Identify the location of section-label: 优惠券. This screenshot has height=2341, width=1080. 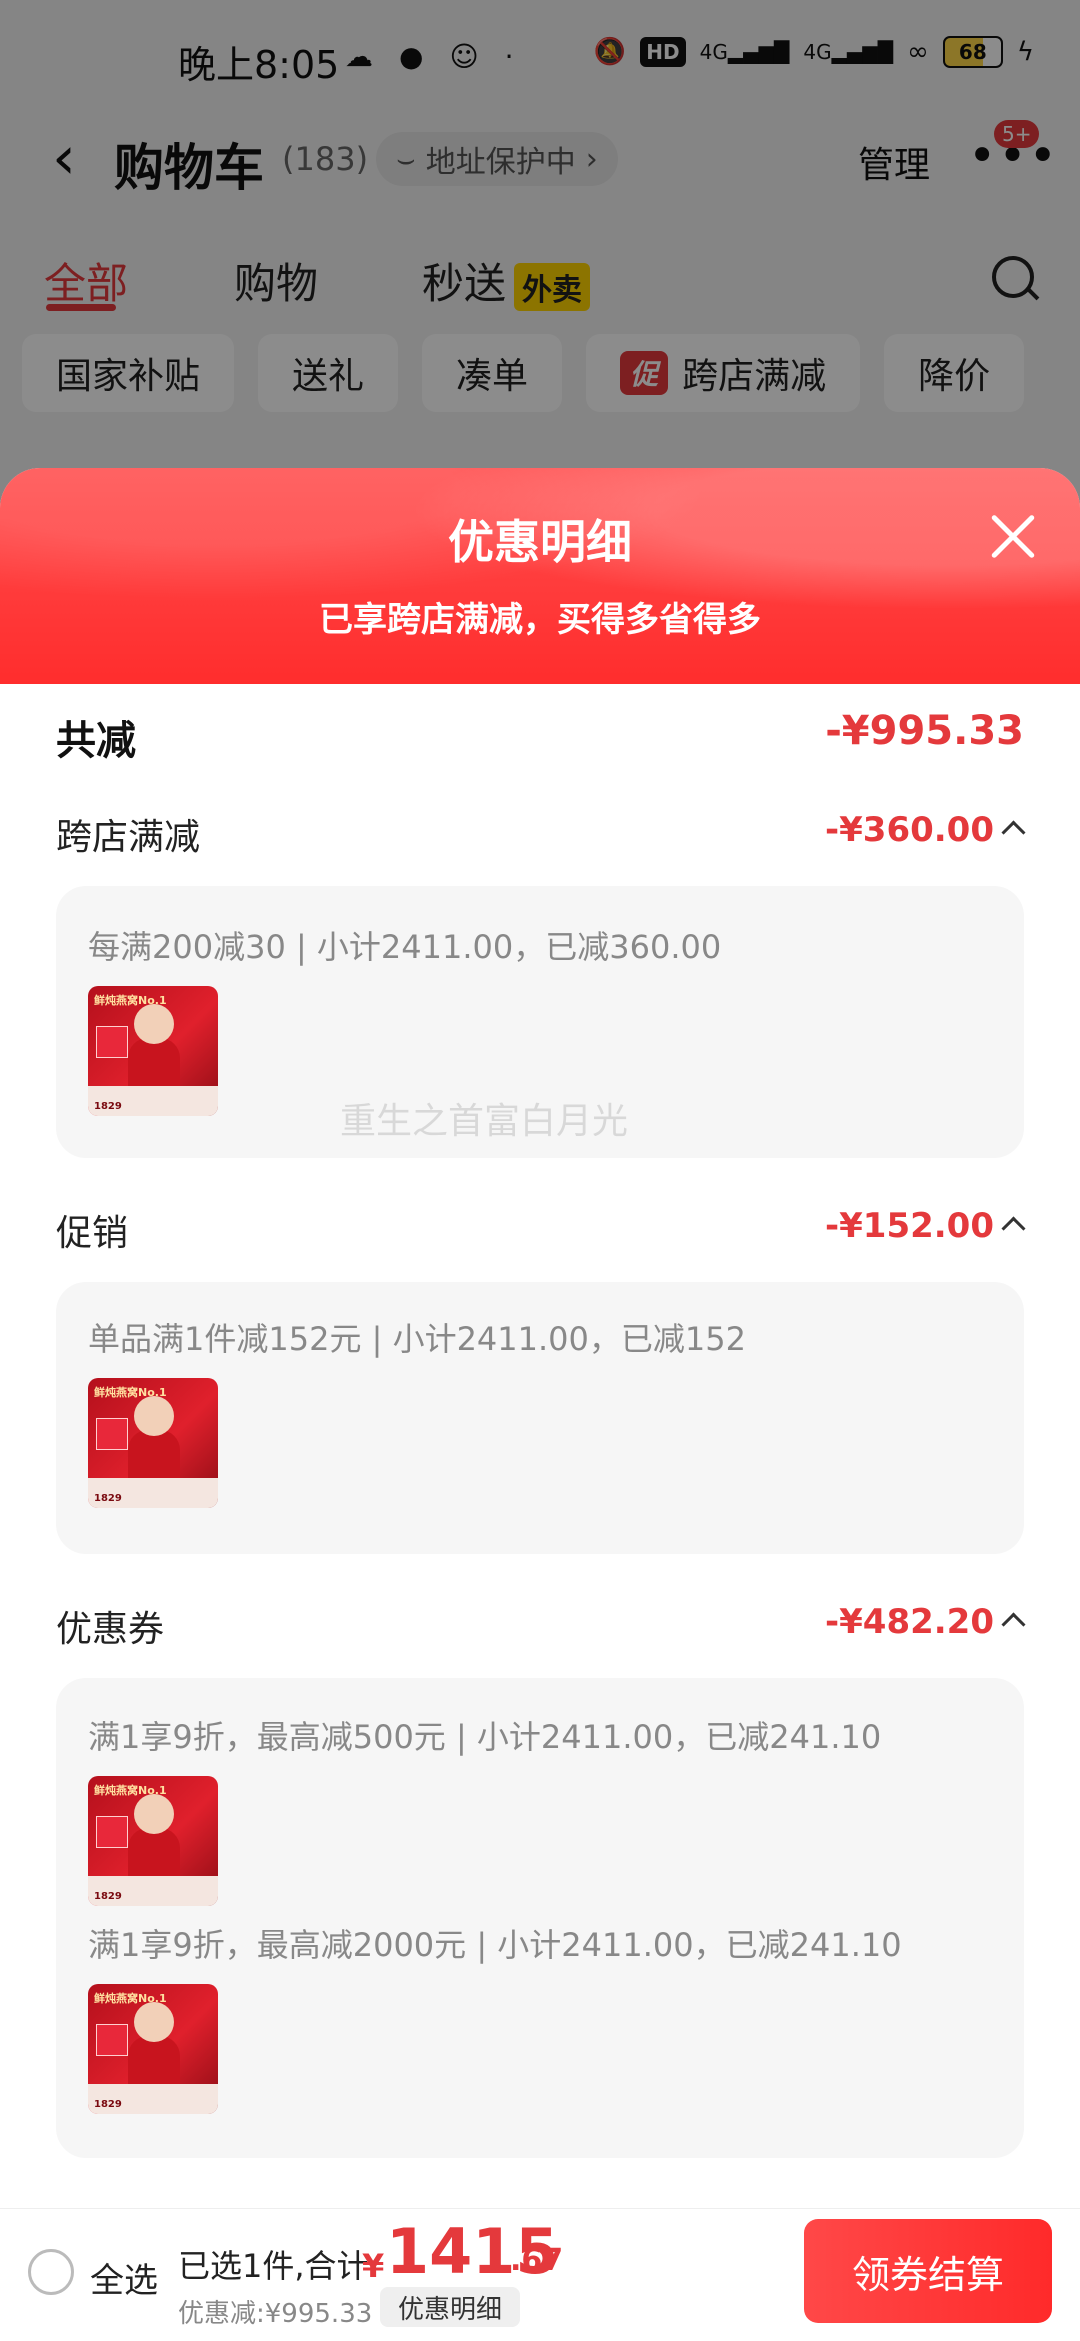
(110, 1629).